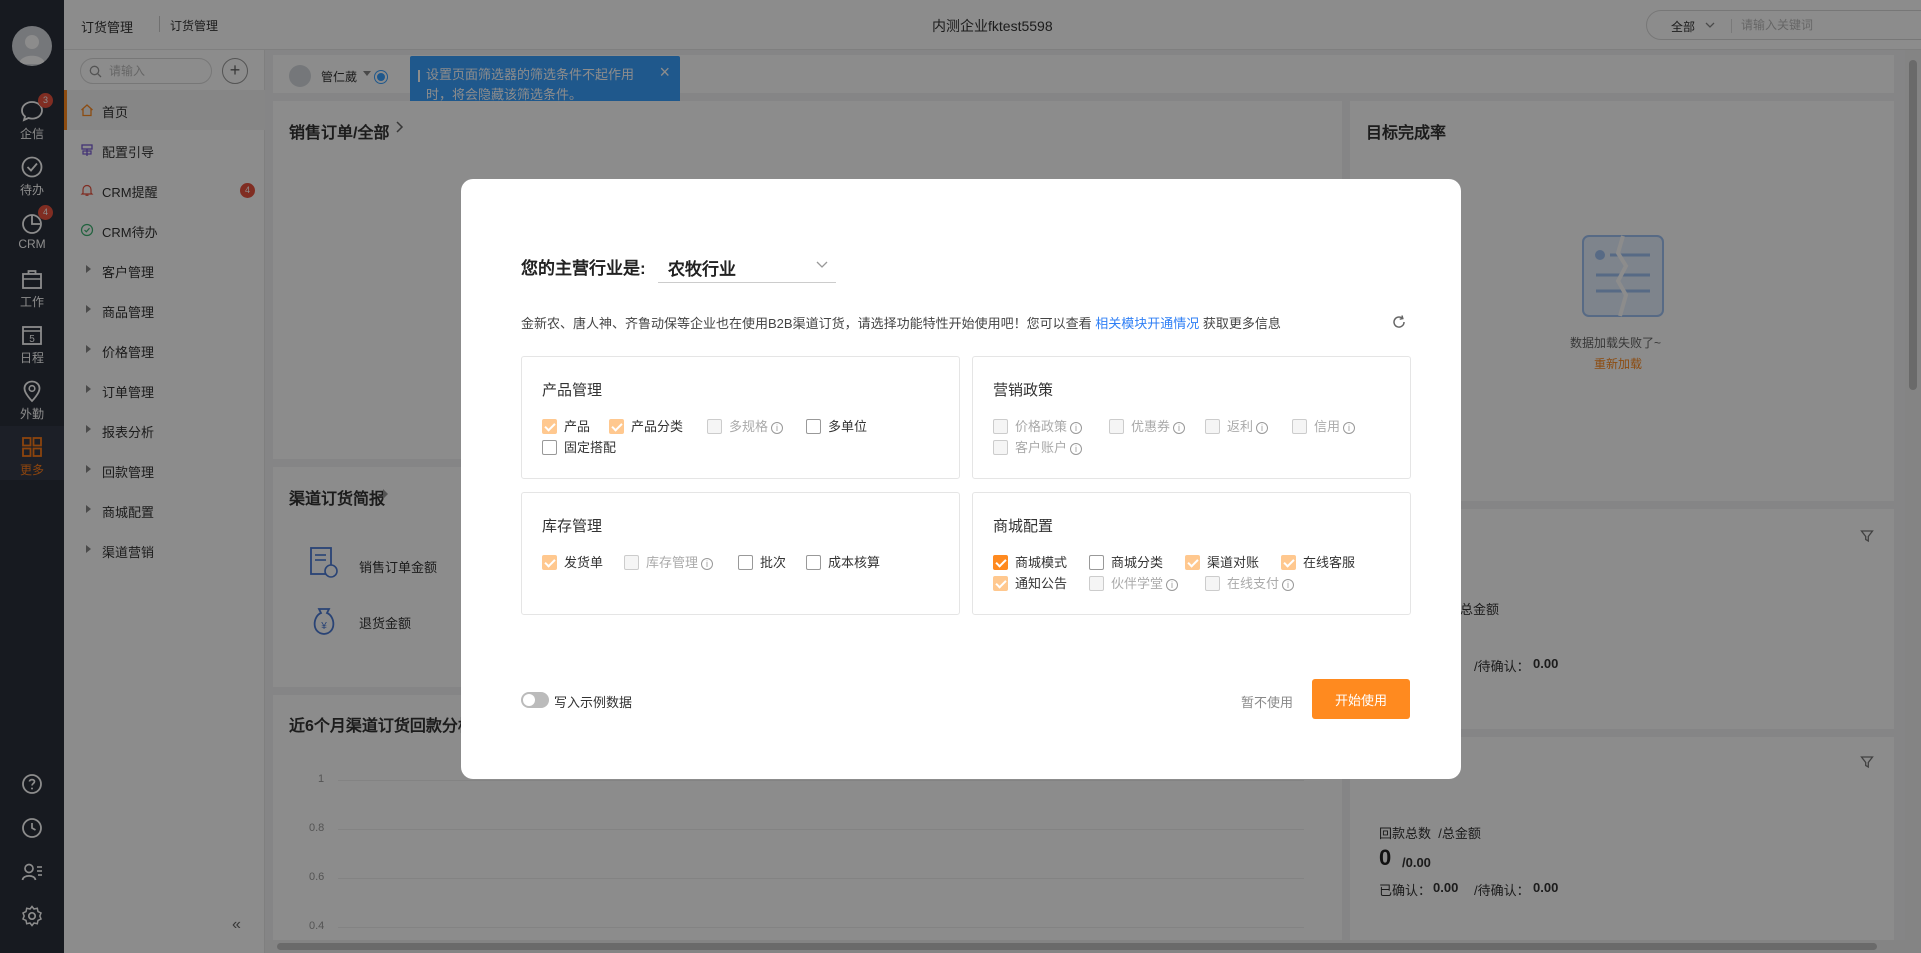 This screenshot has width=1921, height=953. What do you see at coordinates (1137, 562) in the screenshot?
I see `option-label: 商城分类` at bounding box center [1137, 562].